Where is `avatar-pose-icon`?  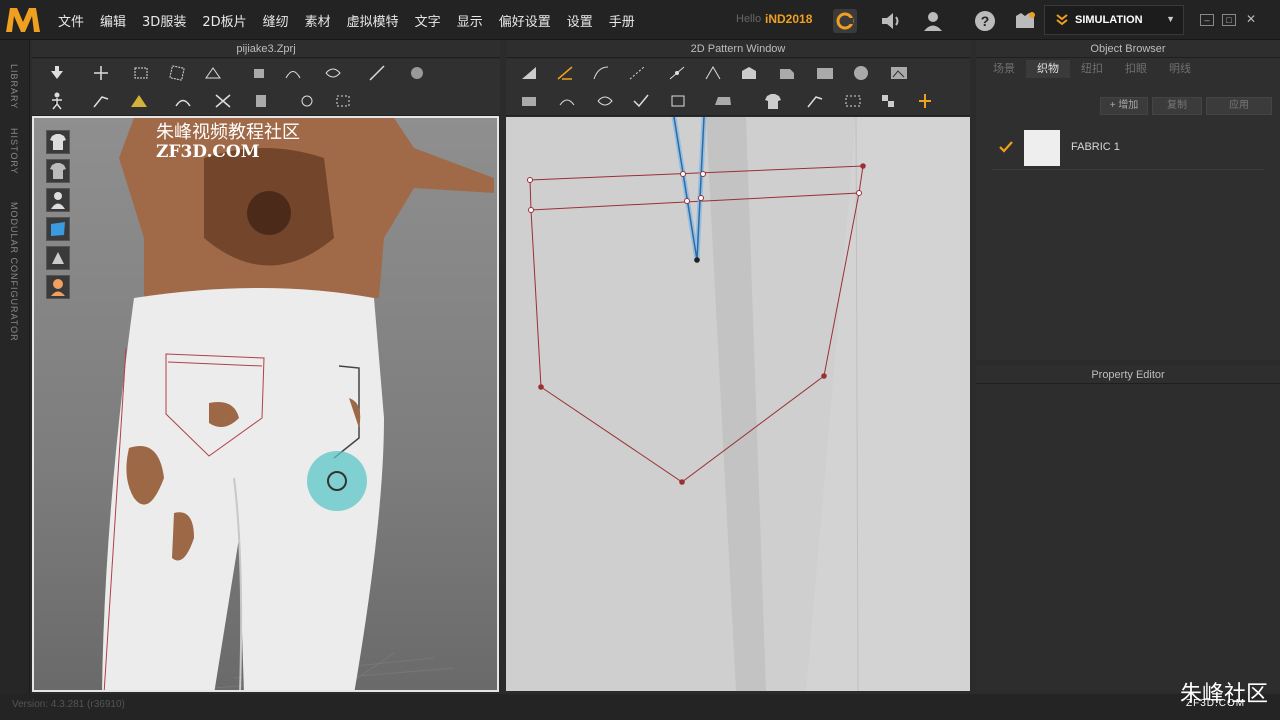
avatar-pose-icon is located at coordinates (57, 101).